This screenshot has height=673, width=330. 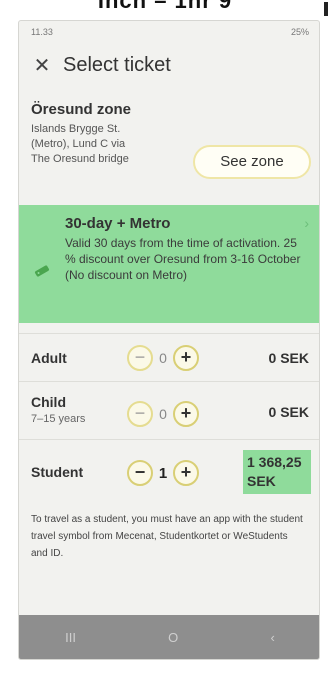 I want to click on recent-apps-button: III, so click(x=70, y=637).